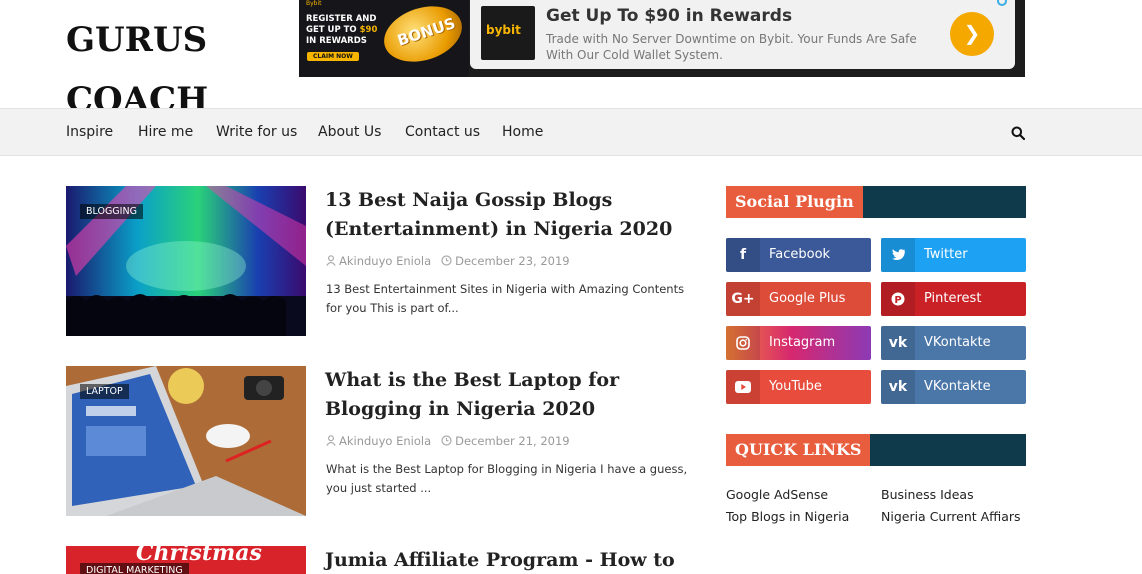 This screenshot has width=1142, height=574. What do you see at coordinates (898, 255) in the screenshot?
I see `twitter-icon` at bounding box center [898, 255].